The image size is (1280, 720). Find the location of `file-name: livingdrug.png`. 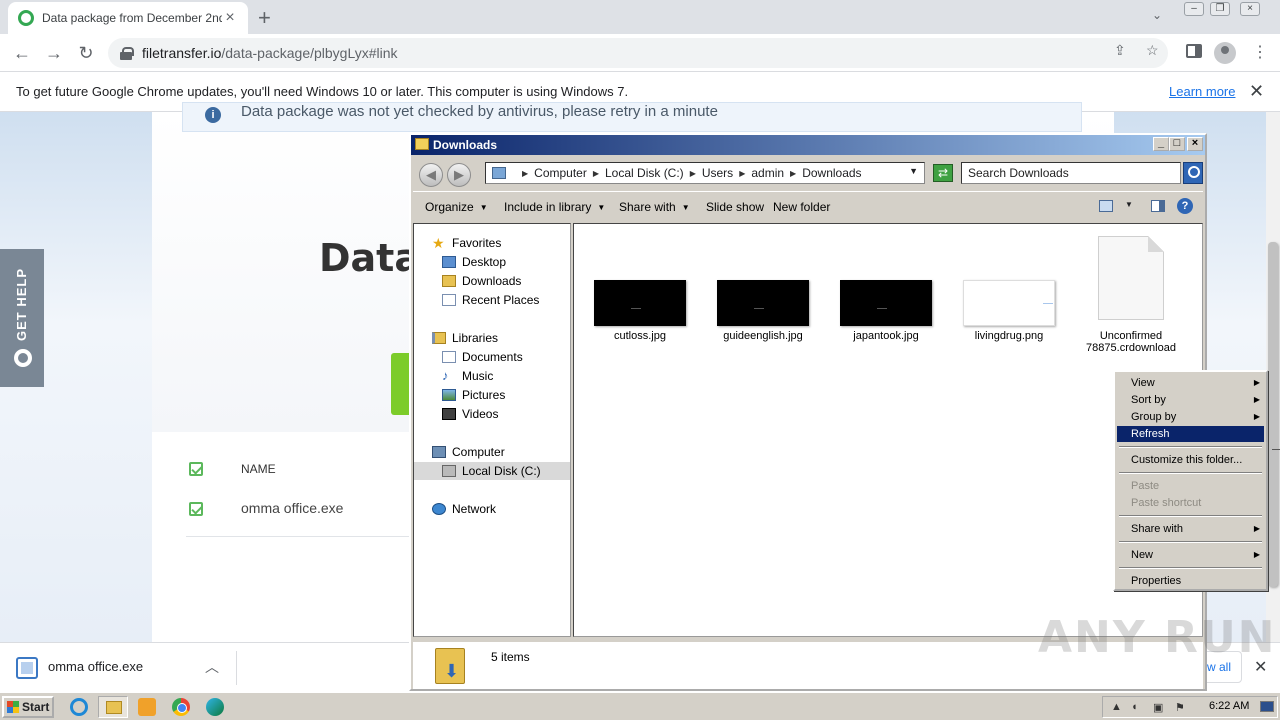

file-name: livingdrug.png is located at coordinates (1009, 336).